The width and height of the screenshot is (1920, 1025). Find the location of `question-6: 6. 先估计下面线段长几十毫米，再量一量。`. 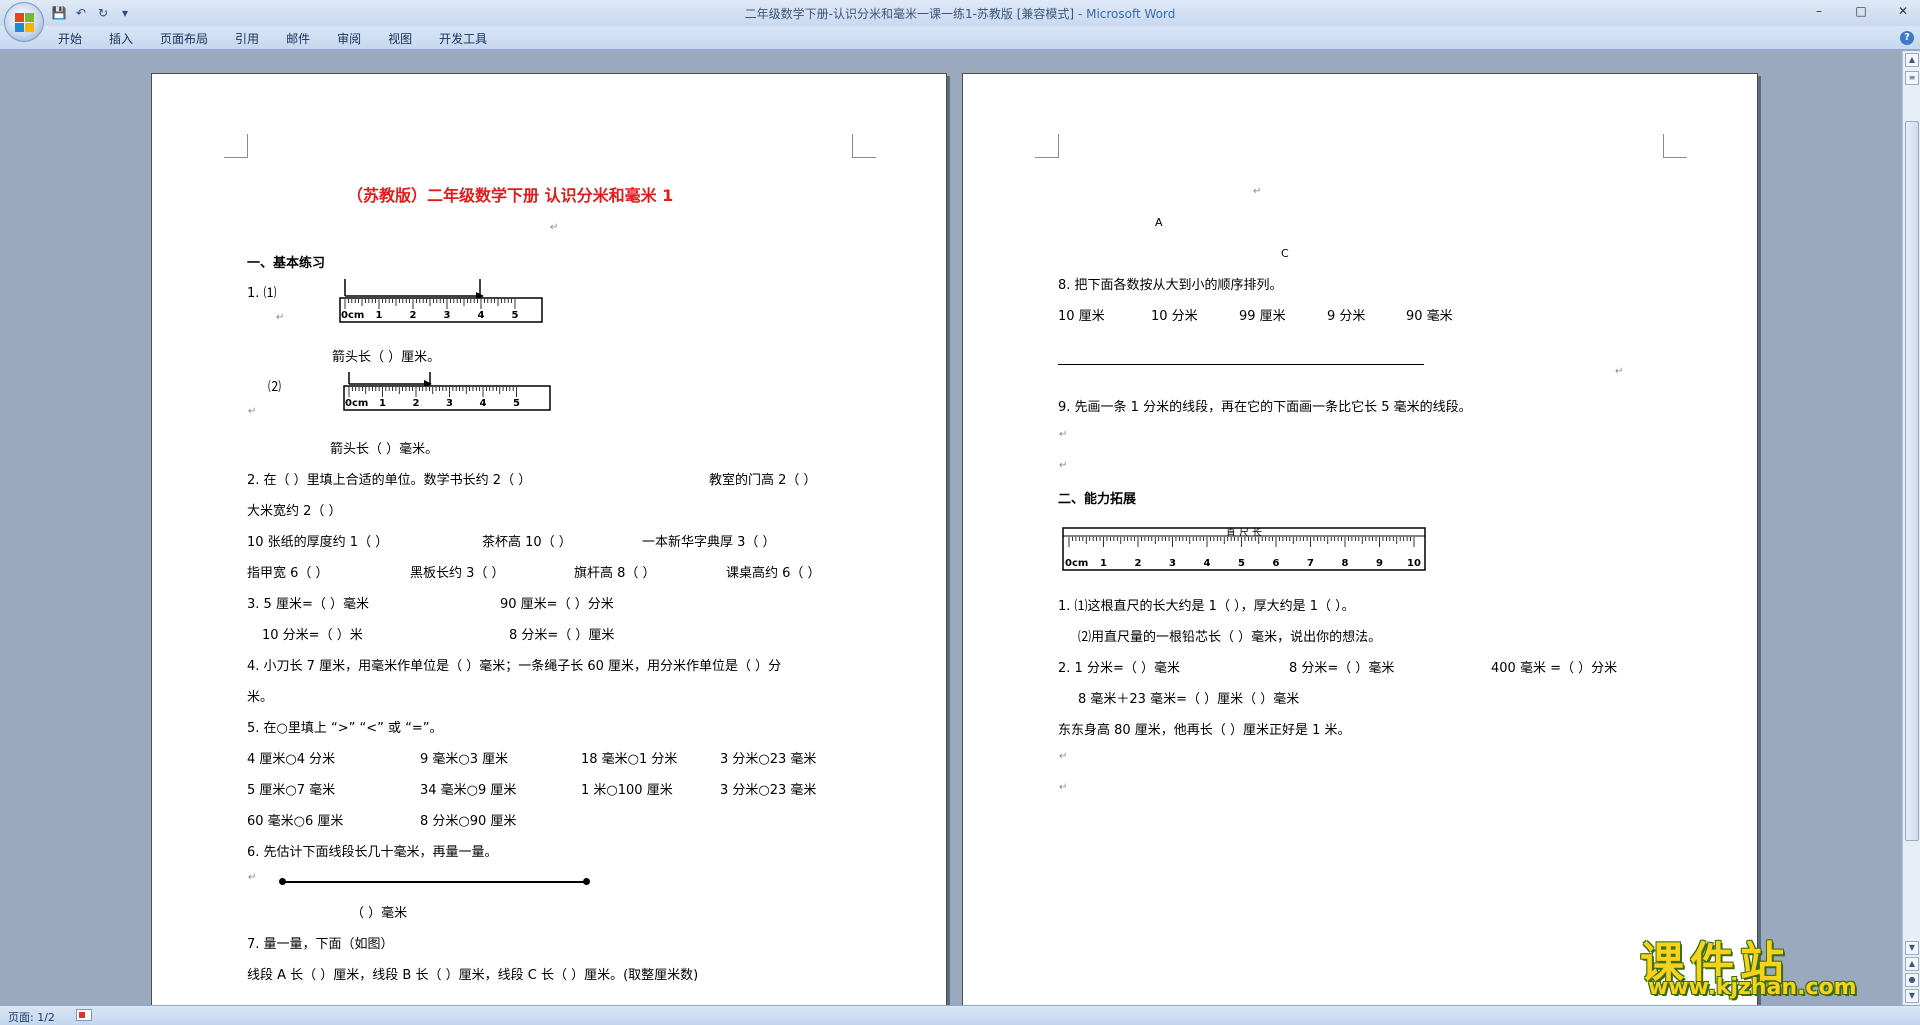

question-6: 6. 先估计下面线段长几十毫米，再量一量。 is located at coordinates (372, 852).